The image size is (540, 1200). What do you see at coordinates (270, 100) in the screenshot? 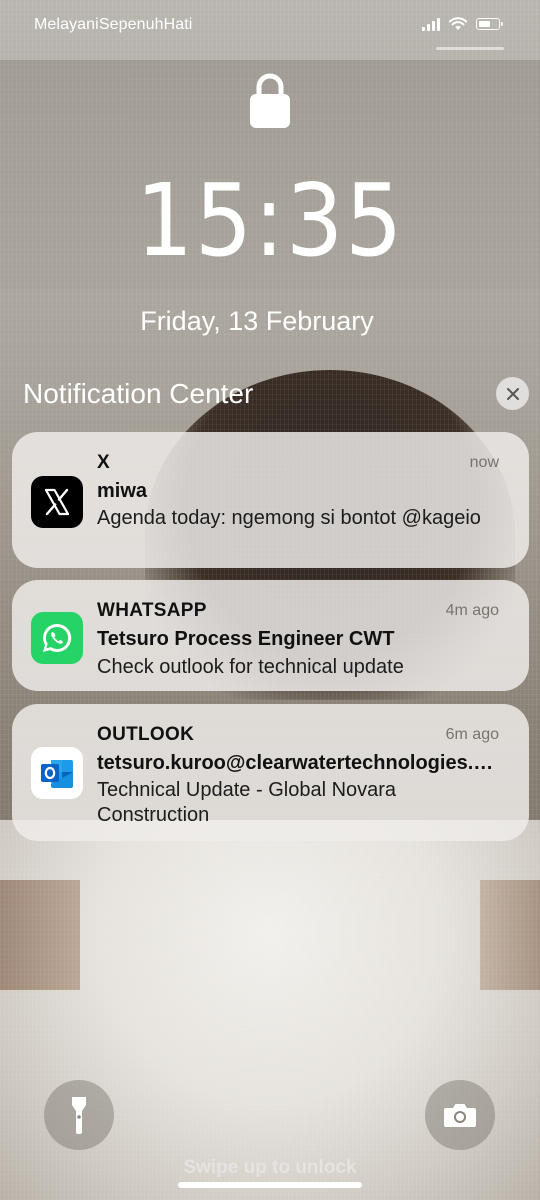
I see `lock-icon` at bounding box center [270, 100].